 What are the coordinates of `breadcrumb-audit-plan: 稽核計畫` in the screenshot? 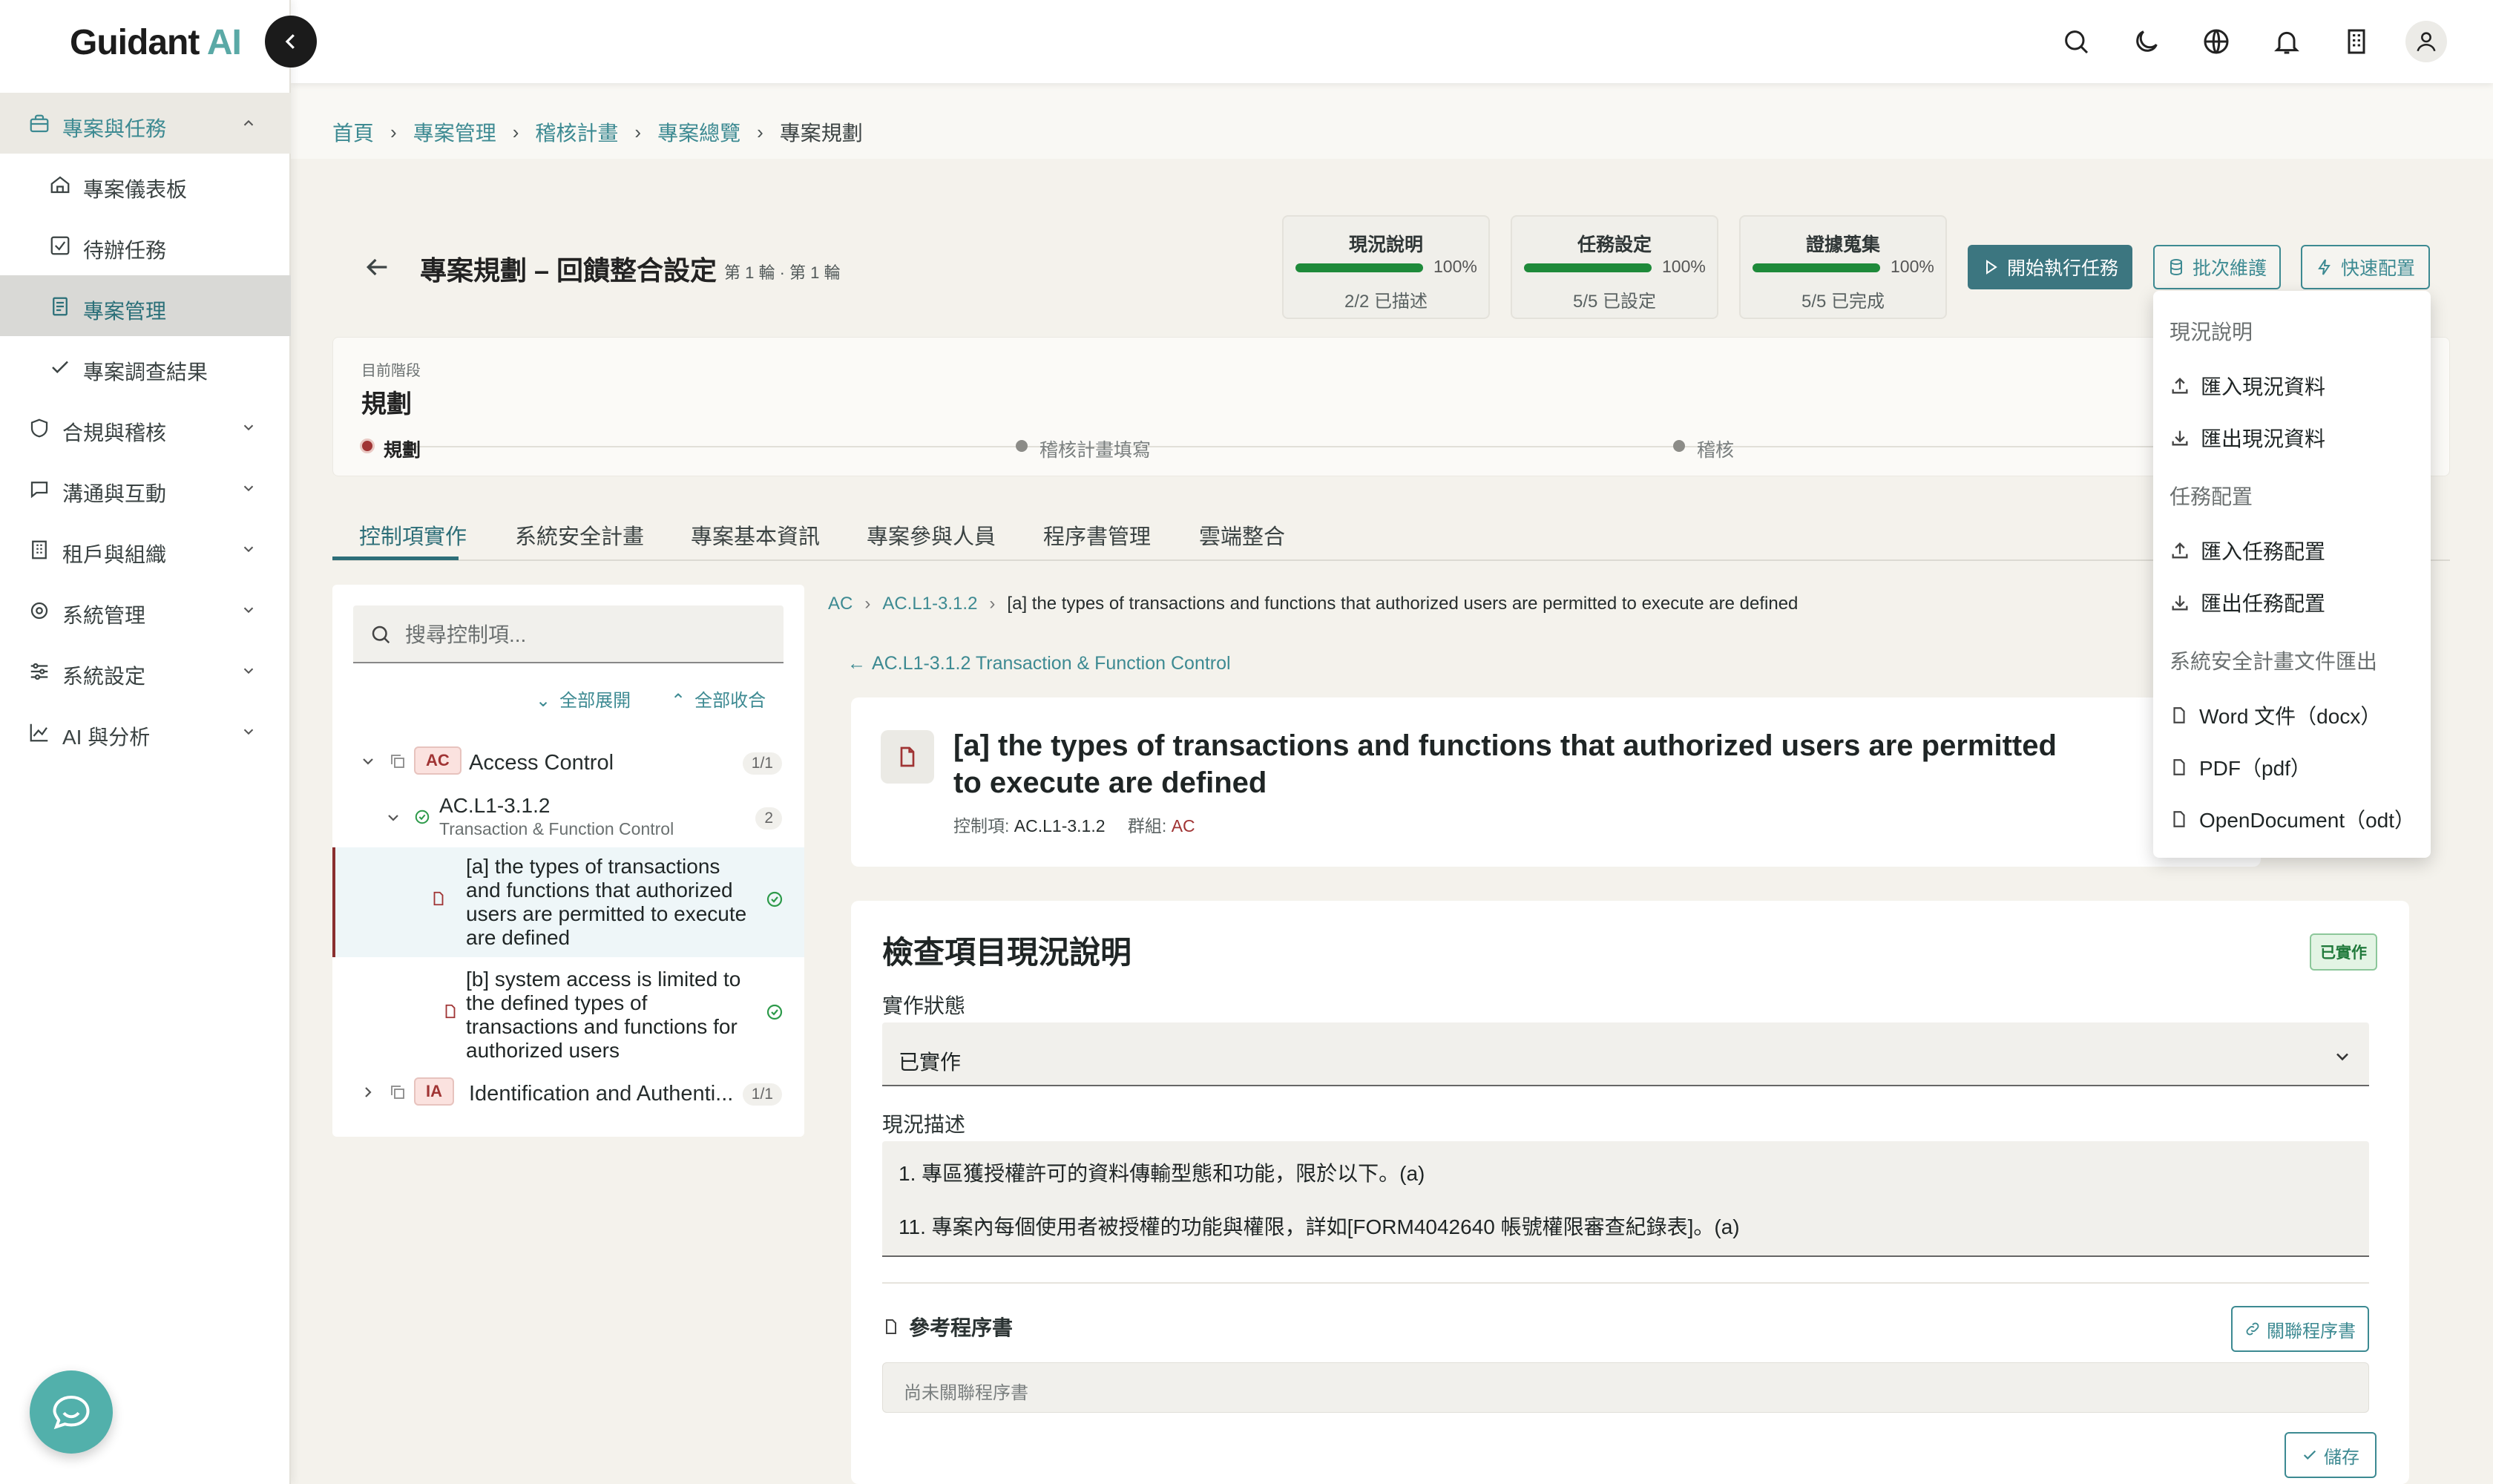 It's located at (576, 132).